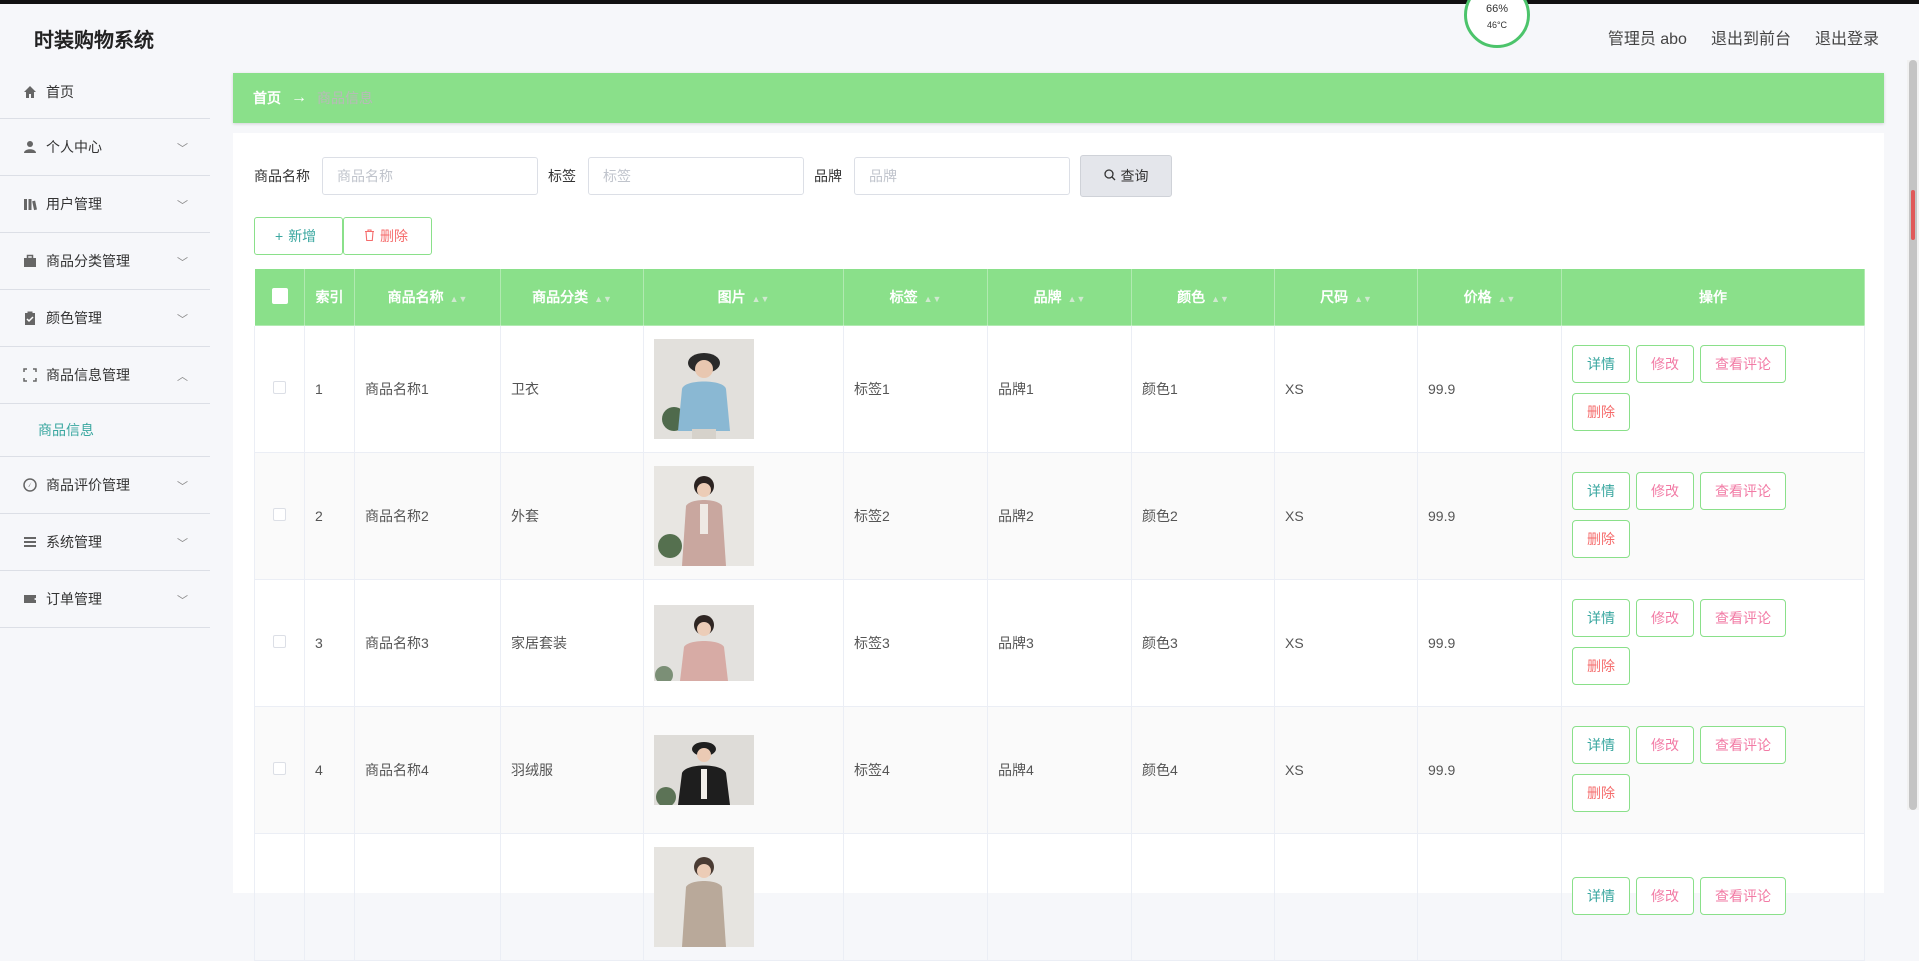 Image resolution: width=1919 pixels, height=961 pixels. Describe the element at coordinates (1059, 297) in the screenshot. I see `column-header: 品牌 ▲▼` at that location.